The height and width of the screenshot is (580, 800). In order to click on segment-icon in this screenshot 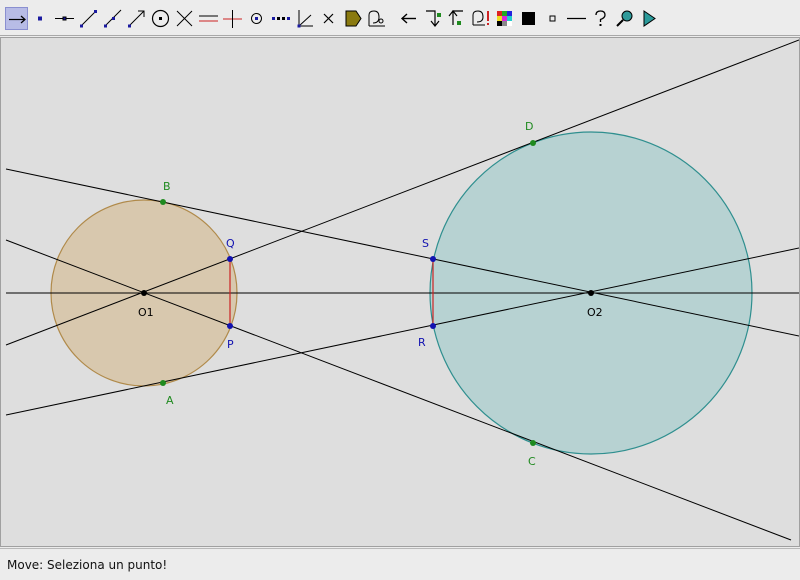, I will do `click(88, 19)`.